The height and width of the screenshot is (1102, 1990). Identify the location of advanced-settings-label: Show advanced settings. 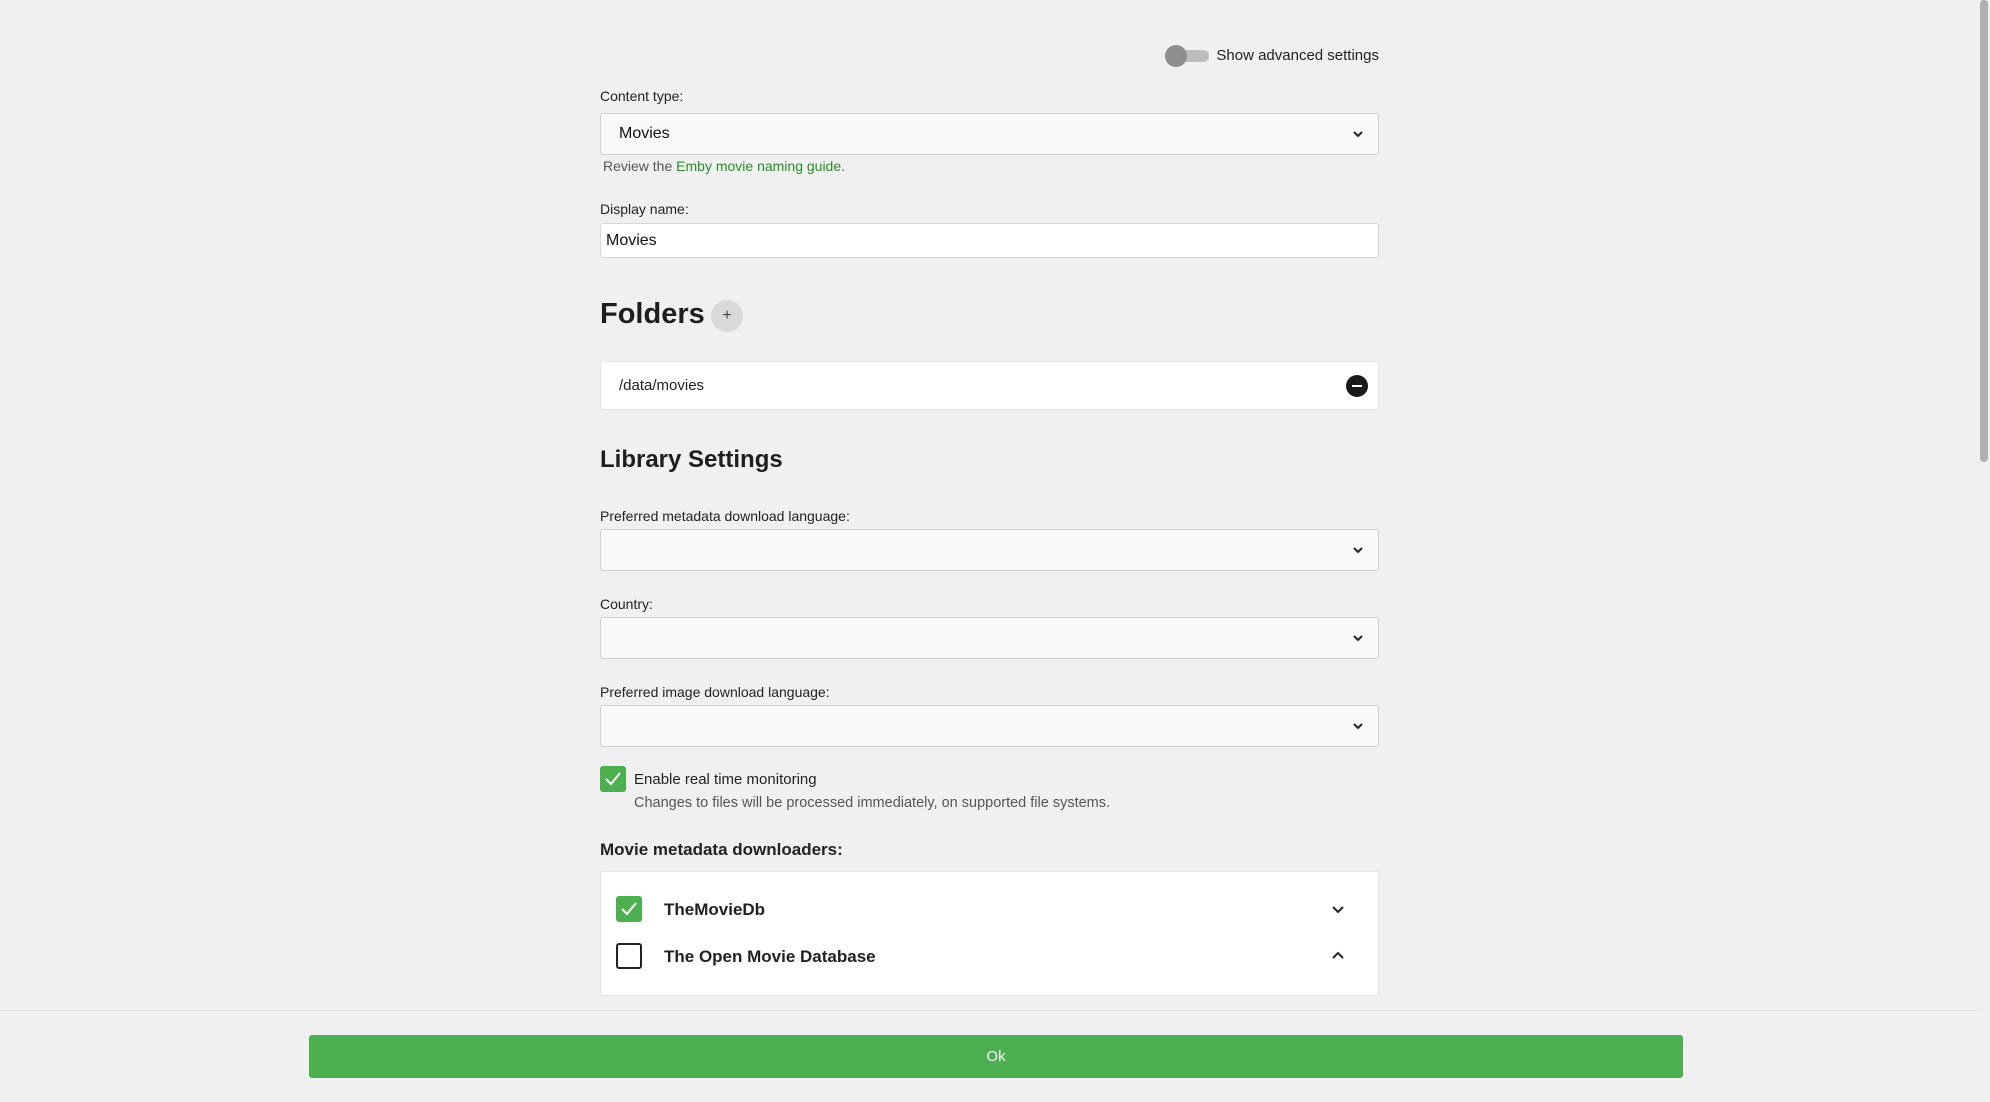
(1297, 55).